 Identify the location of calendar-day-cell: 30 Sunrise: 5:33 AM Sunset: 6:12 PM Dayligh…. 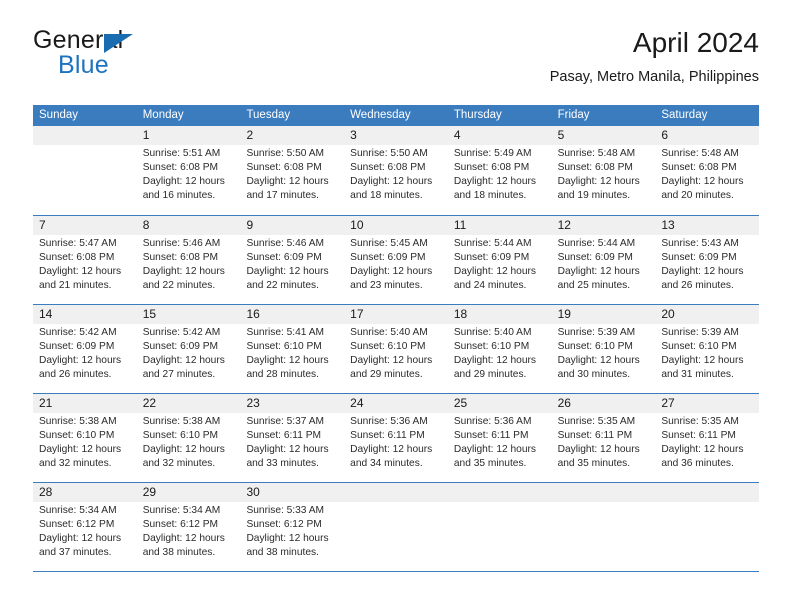
(292, 527).